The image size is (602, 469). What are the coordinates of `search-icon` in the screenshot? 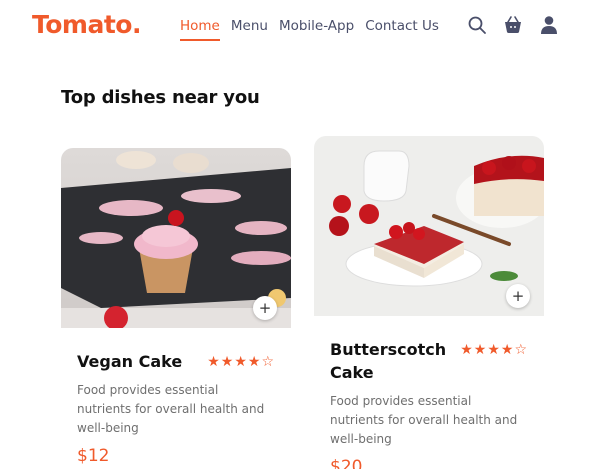 It's located at (477, 25).